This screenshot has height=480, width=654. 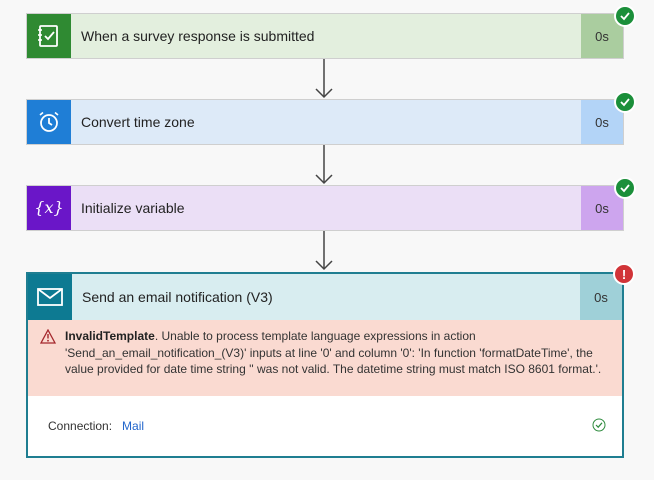 What do you see at coordinates (177, 297) in the screenshot?
I see `step-title: Send an email notification (V3)` at bounding box center [177, 297].